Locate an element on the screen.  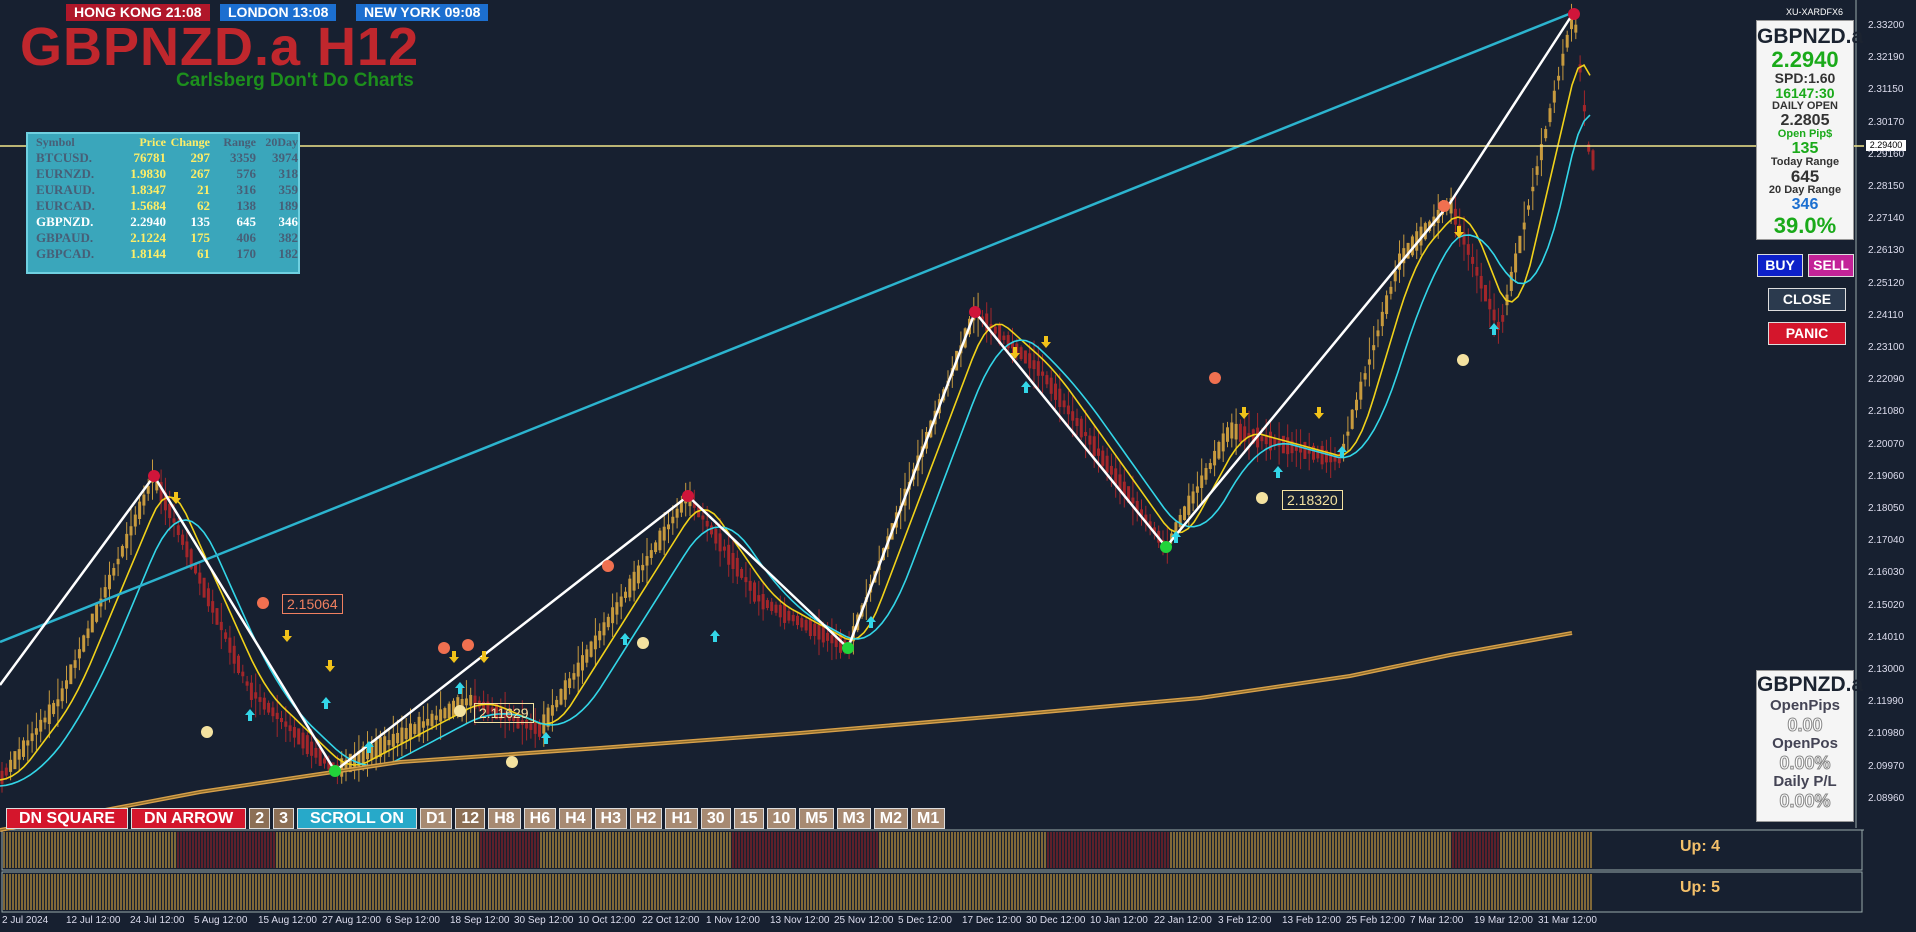
time-axis-tick: 30 Dec 12:00 is located at coordinates (1056, 920).